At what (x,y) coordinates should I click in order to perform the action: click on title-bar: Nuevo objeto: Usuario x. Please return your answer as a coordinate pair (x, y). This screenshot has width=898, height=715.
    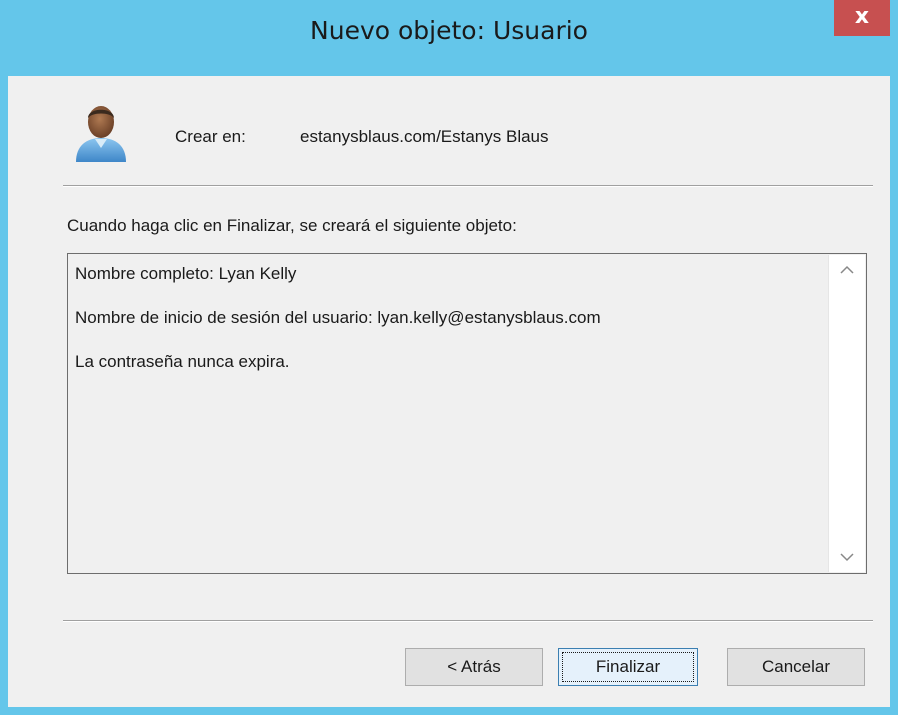
    Looking at the image, I should click on (449, 38).